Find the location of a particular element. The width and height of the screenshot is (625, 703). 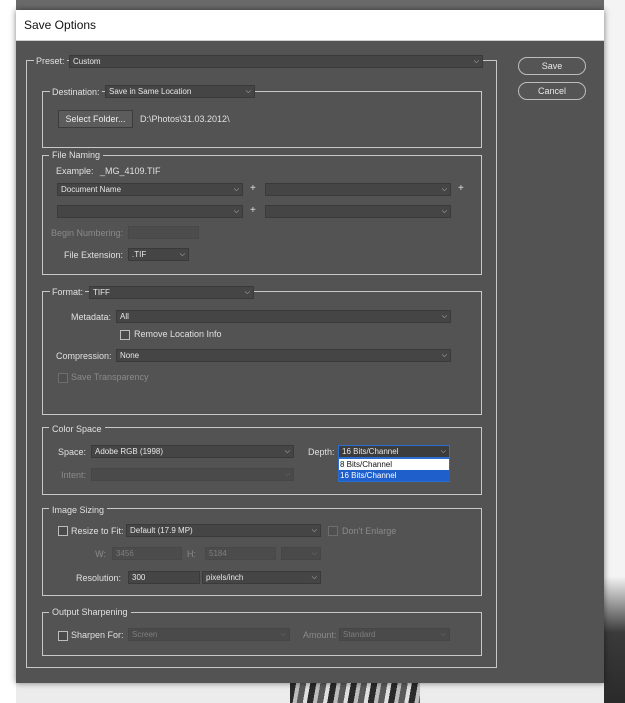

cancel-button: Cancel is located at coordinates (552, 91).